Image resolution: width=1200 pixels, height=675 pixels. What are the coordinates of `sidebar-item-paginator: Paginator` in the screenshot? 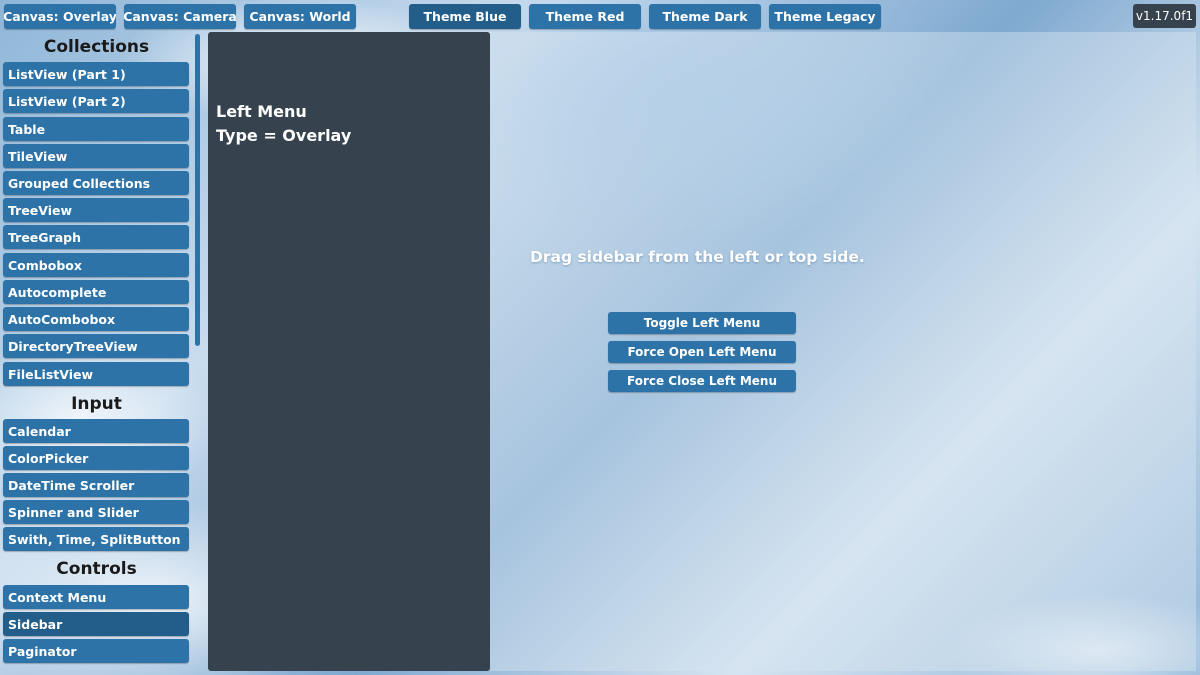 It's located at (96, 651).